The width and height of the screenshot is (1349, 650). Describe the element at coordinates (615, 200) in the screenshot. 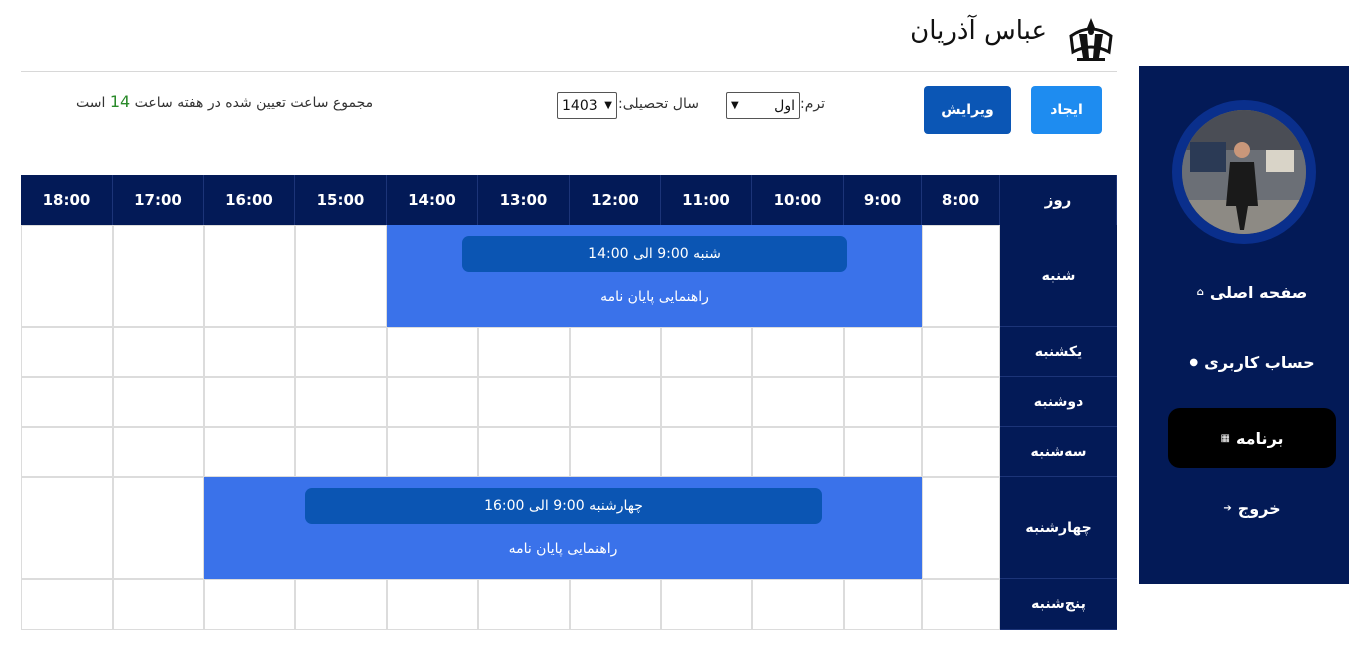

I see `hour-header: 12:00` at that location.